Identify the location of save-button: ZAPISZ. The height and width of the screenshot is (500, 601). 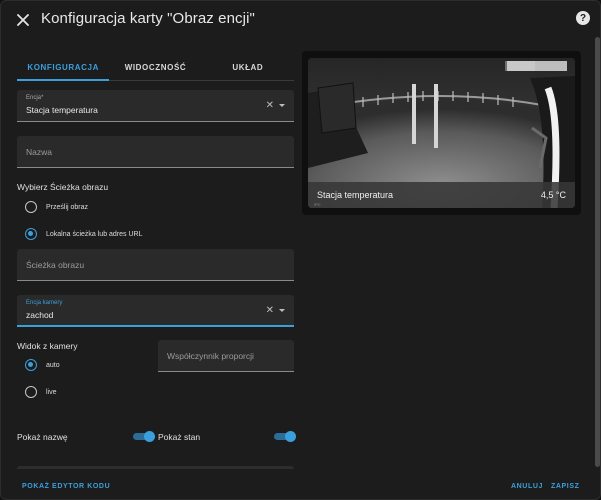
(565, 486).